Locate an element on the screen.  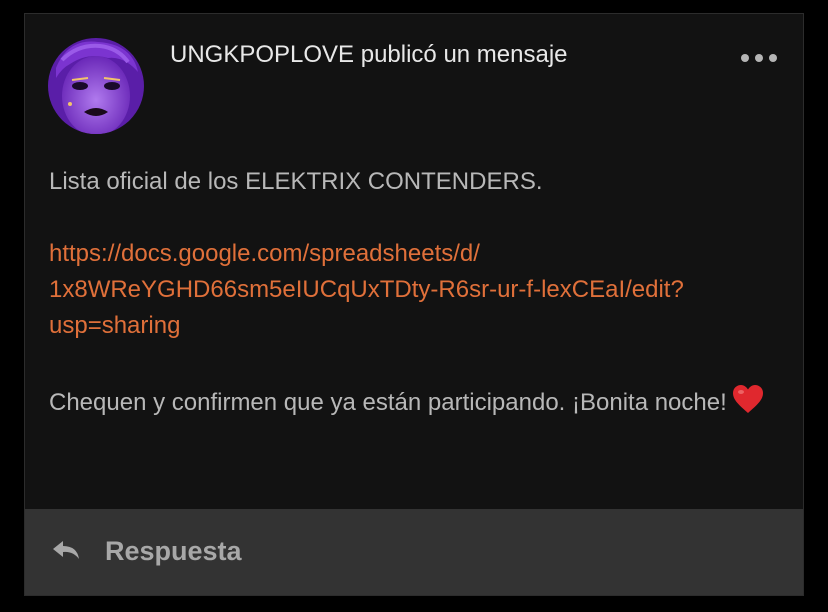
post-header: UNGKPOPLOVE publicó un mensaje is located at coordinates (369, 54).